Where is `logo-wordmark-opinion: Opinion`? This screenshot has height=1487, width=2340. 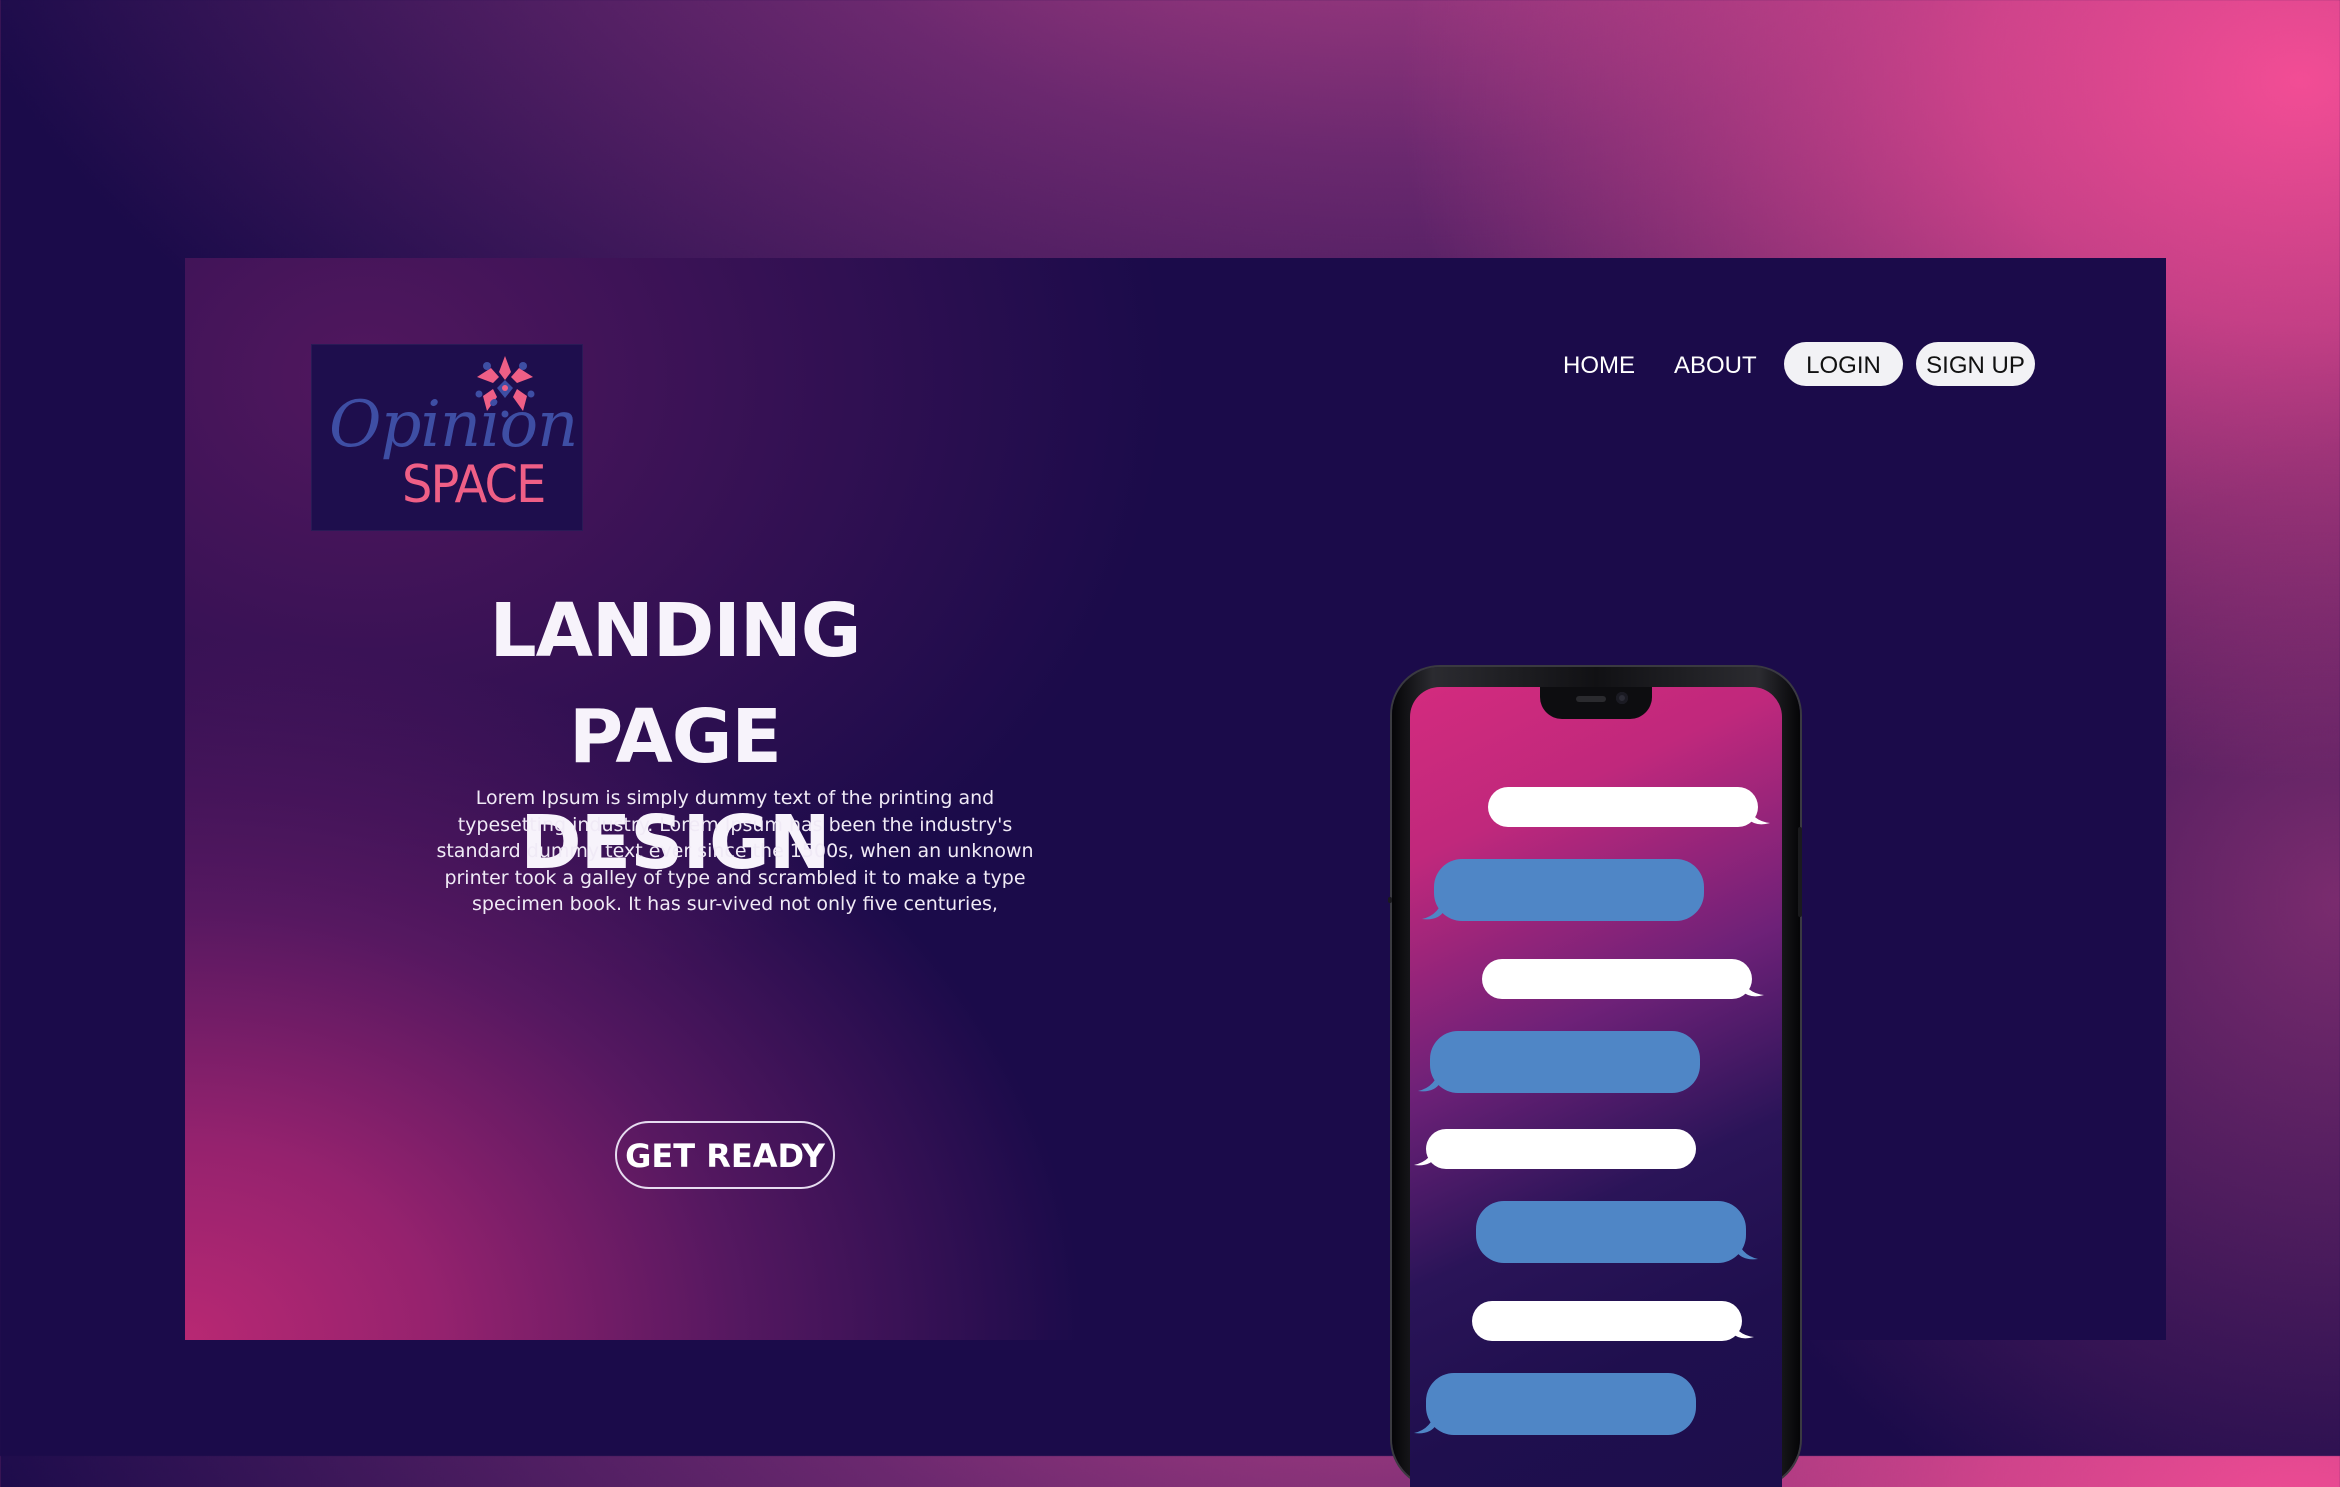 logo-wordmark-opinion: Opinion is located at coordinates (453, 425).